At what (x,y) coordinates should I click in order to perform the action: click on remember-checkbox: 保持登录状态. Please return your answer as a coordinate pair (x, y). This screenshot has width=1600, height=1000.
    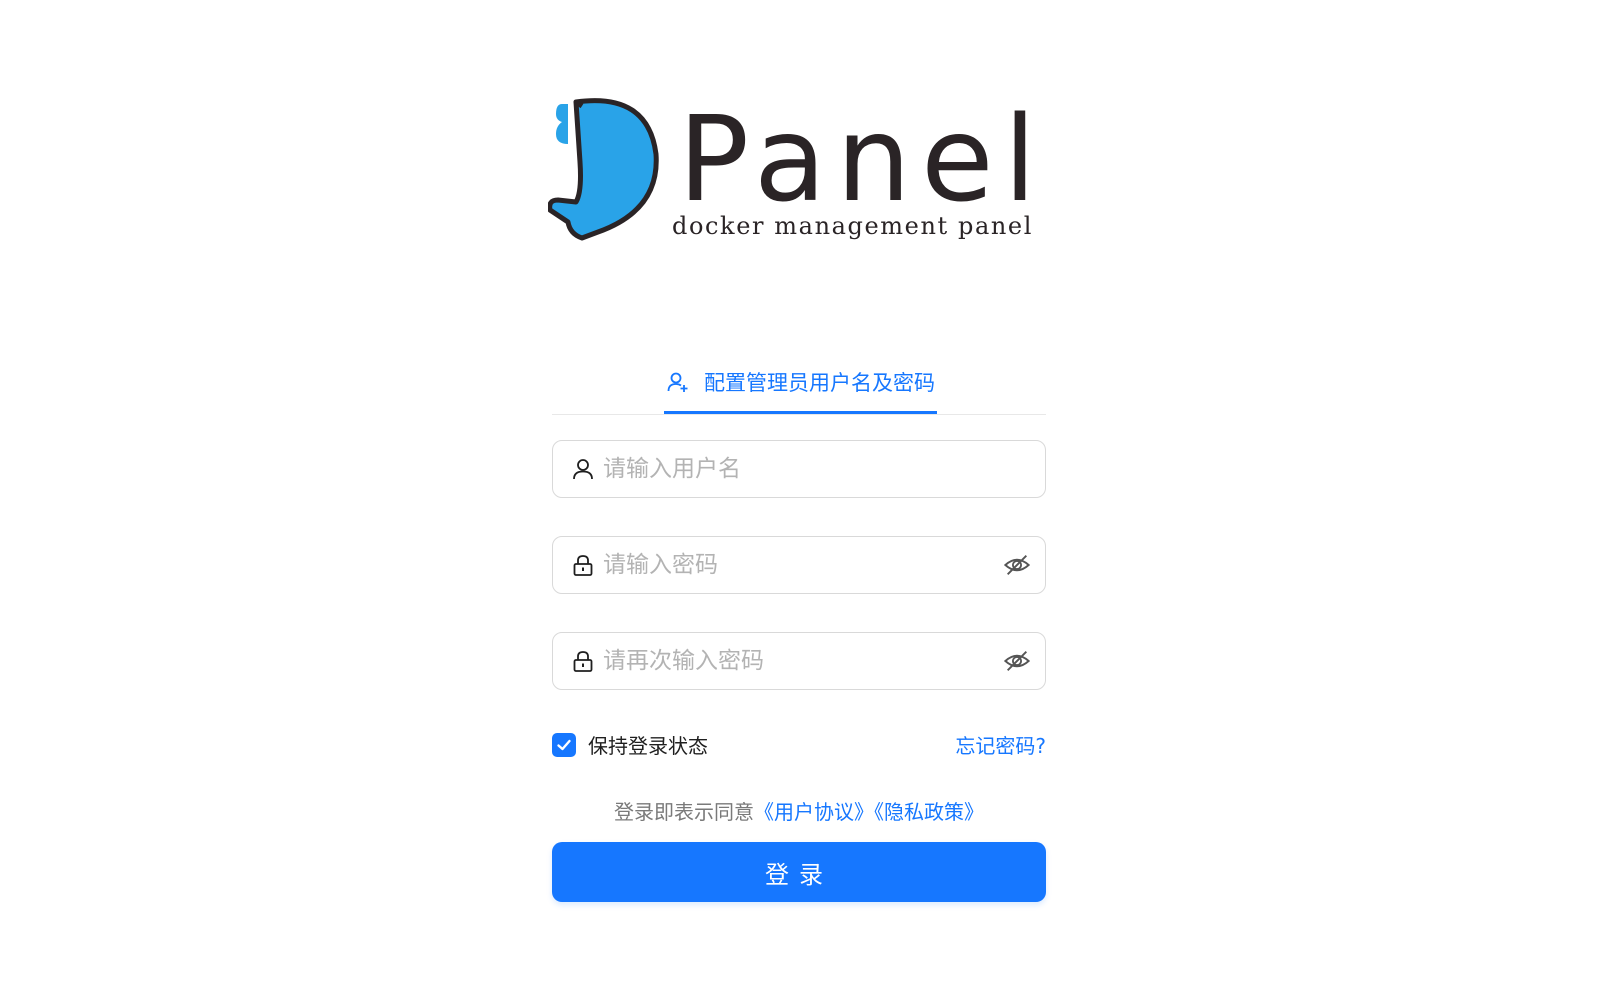
    Looking at the image, I should click on (630, 744).